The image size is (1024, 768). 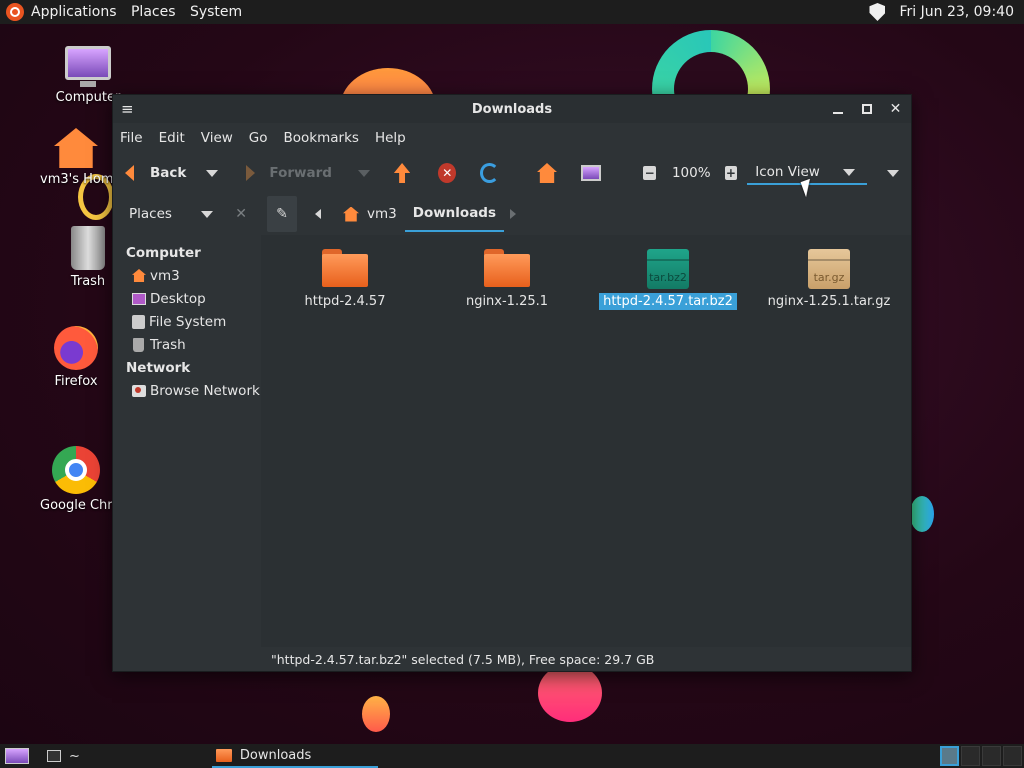 I want to click on top-panel-tray: Fri Jun 23, 09:40, so click(x=941, y=12).